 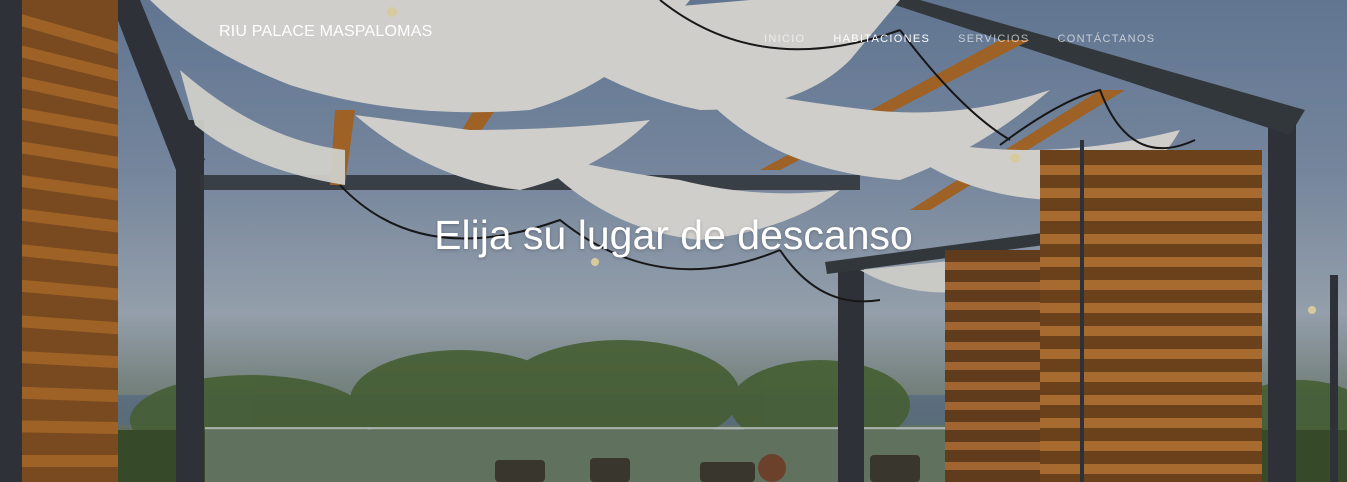 I want to click on nav-link-servicios: SERVICIOS, so click(x=993, y=39).